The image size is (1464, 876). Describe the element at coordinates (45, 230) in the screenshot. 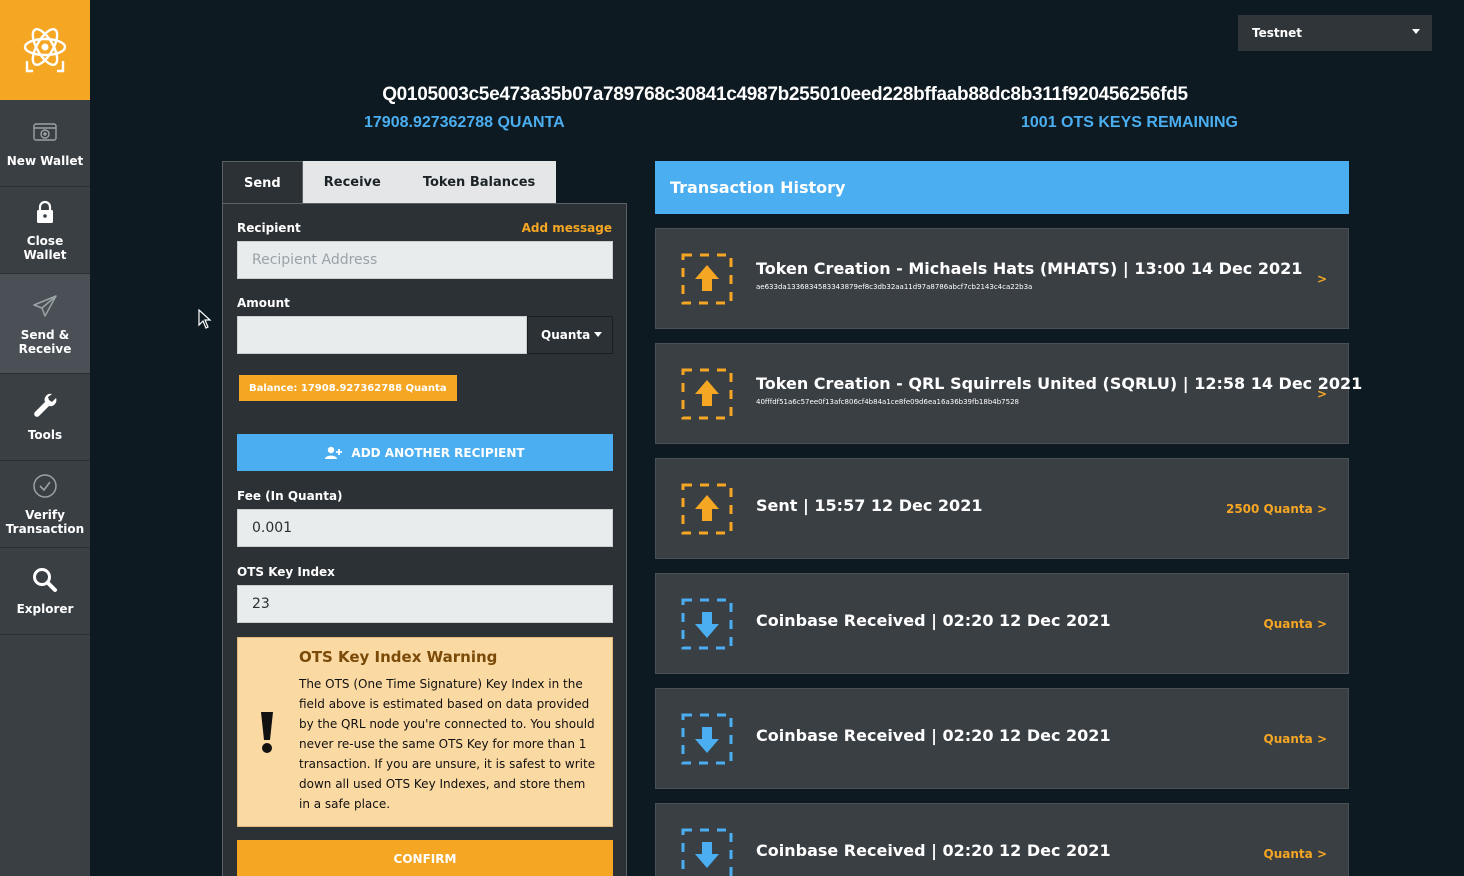

I see `sidebar-item-close-wallet: Close Wallet` at that location.